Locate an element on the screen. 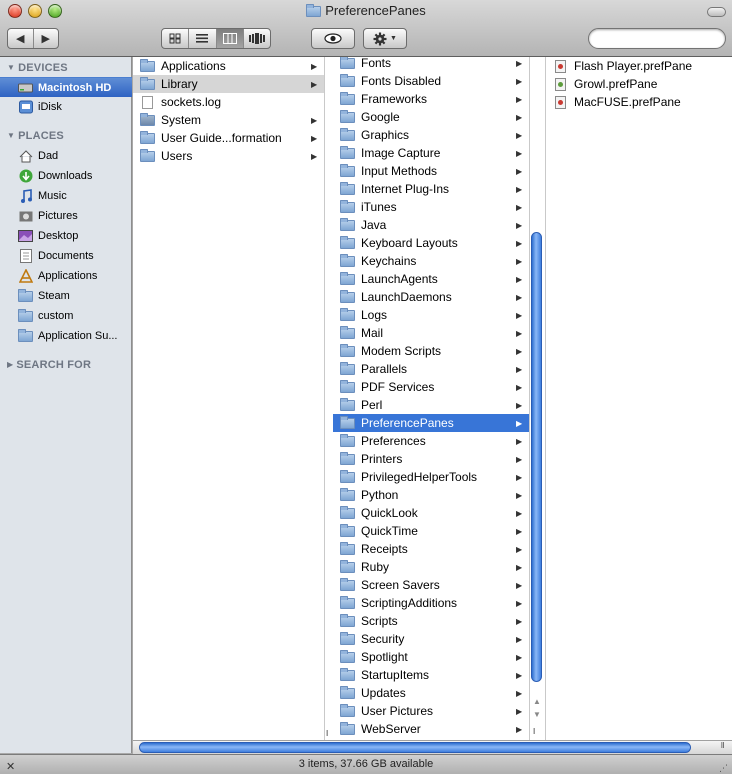 The width and height of the screenshot is (732, 774). folder-item: WebServer ▶ is located at coordinates (431, 729).